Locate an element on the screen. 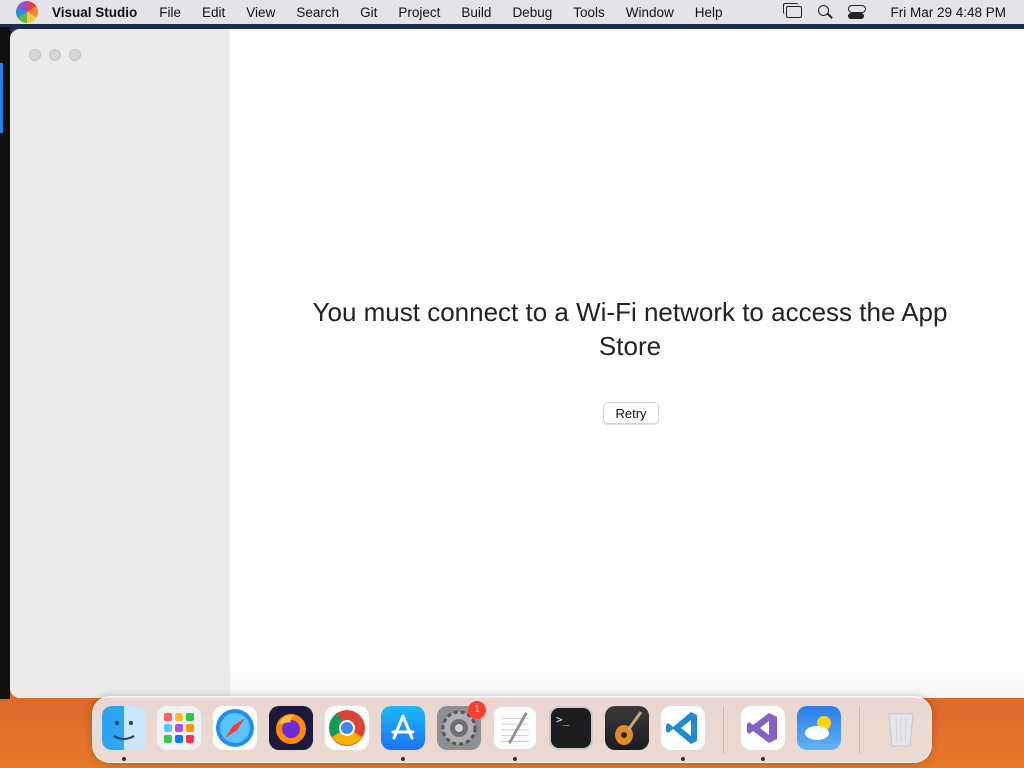 This screenshot has height=768, width=1024. app-store-running-indicator is located at coordinates (403, 759).